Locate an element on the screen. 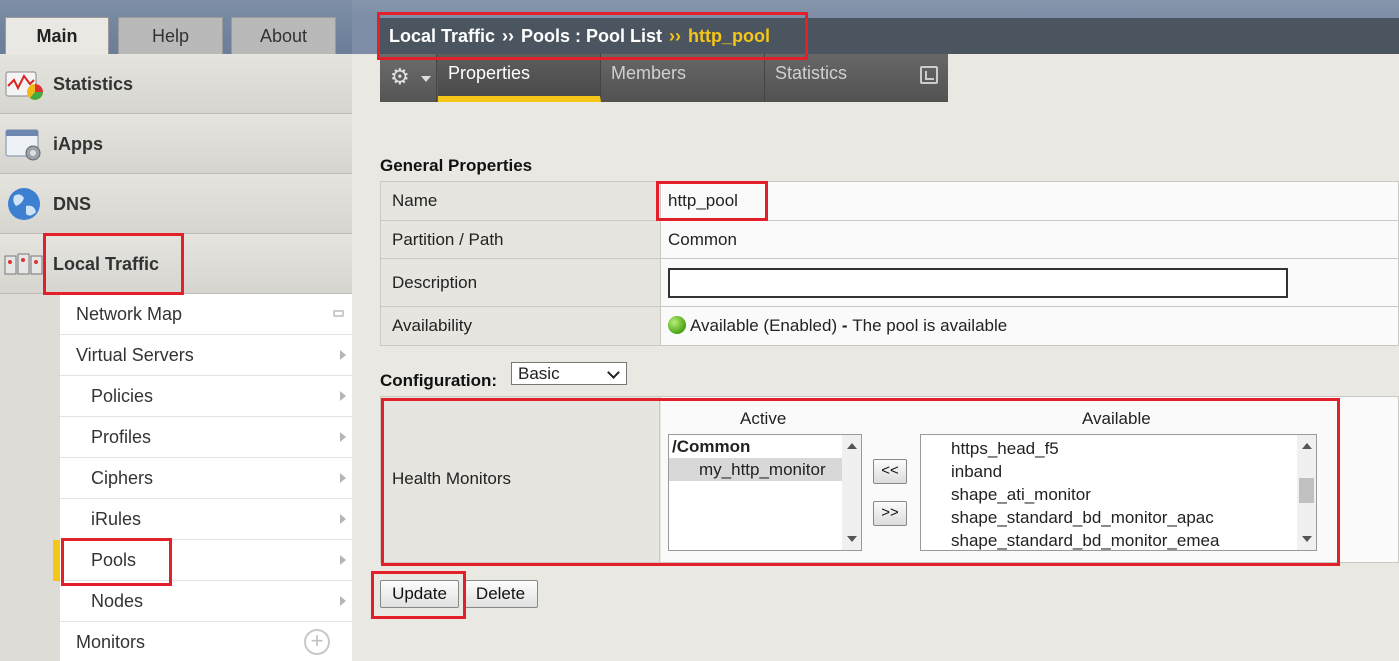 This screenshot has width=1399, height=661. header-strip-left is located at coordinates (365, 36).